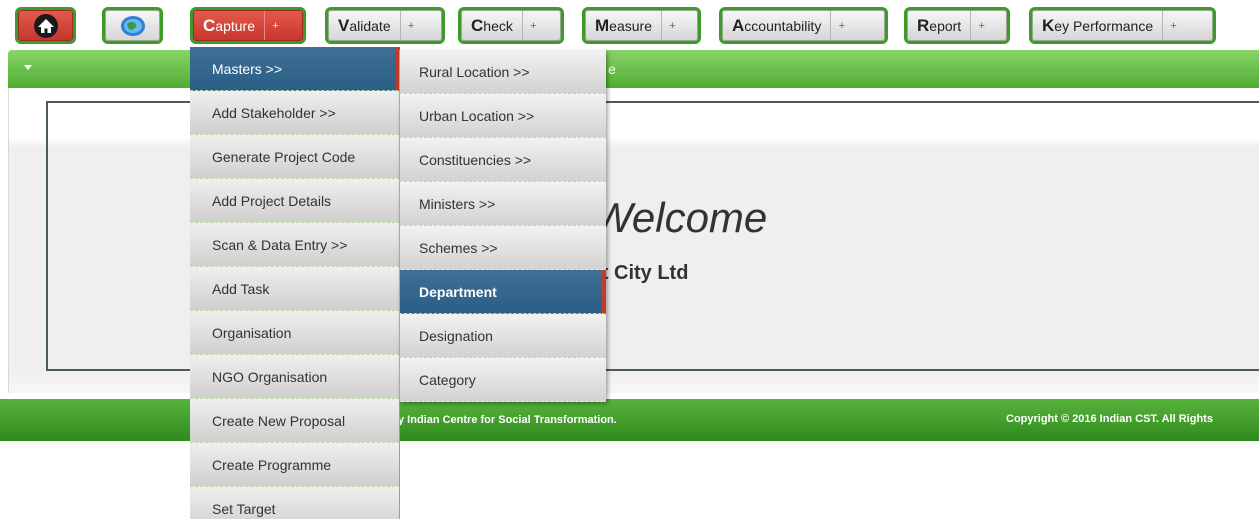 The height and width of the screenshot is (519, 1259). I want to click on nav-key-performance-label: ey Performance, so click(1104, 25).